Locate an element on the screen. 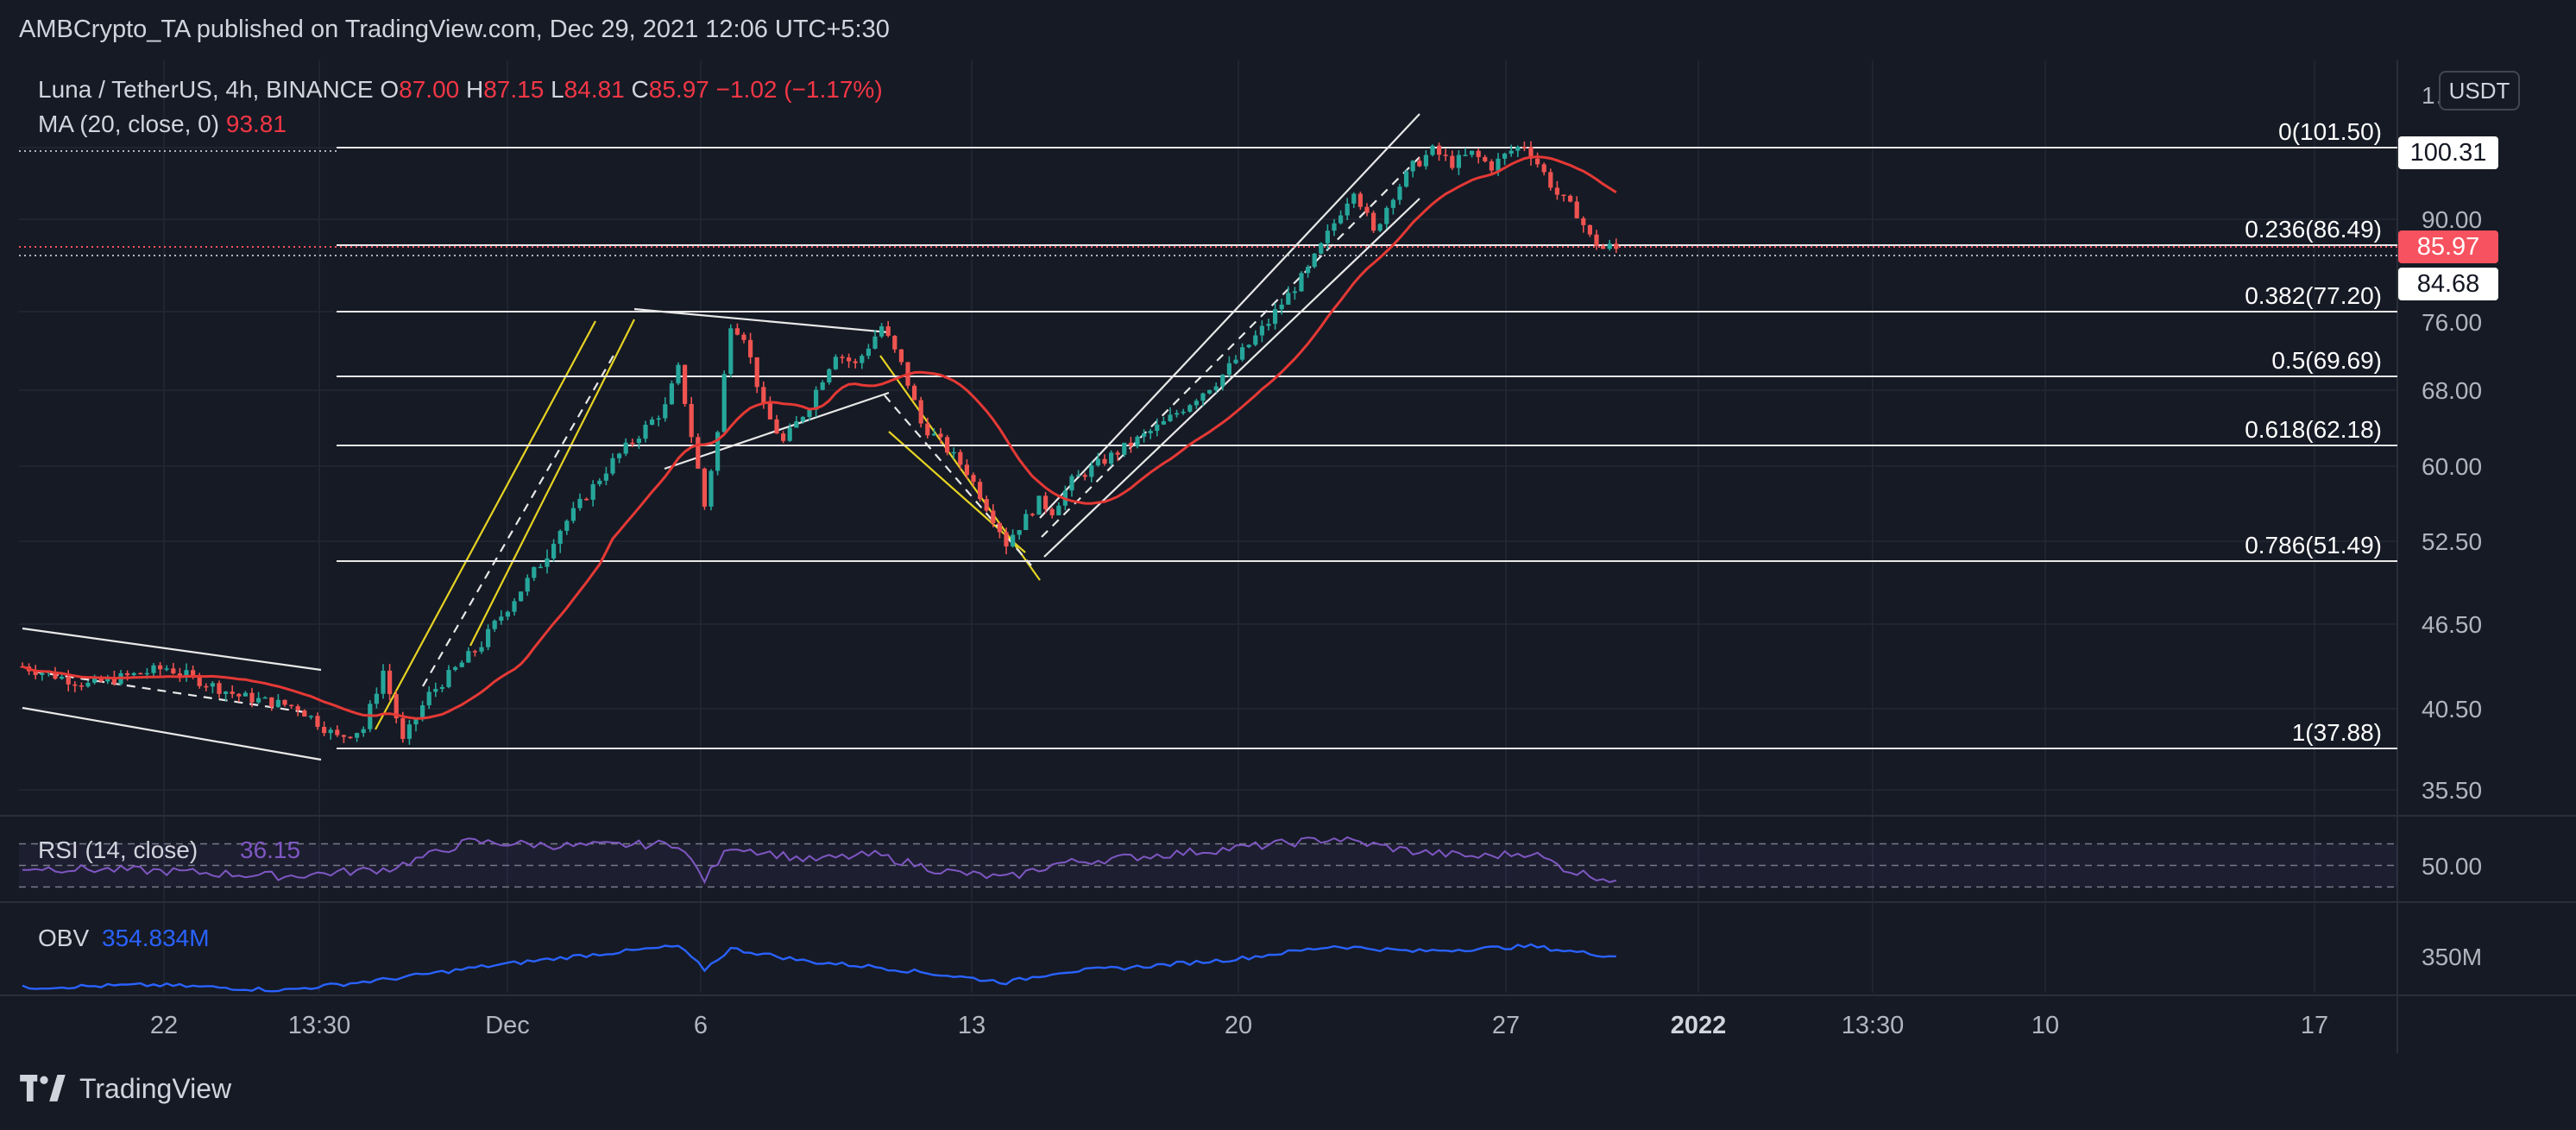 This screenshot has width=2576, height=1130. ma-legend: MA (20, close, 0) 93.81 is located at coordinates (163, 124).